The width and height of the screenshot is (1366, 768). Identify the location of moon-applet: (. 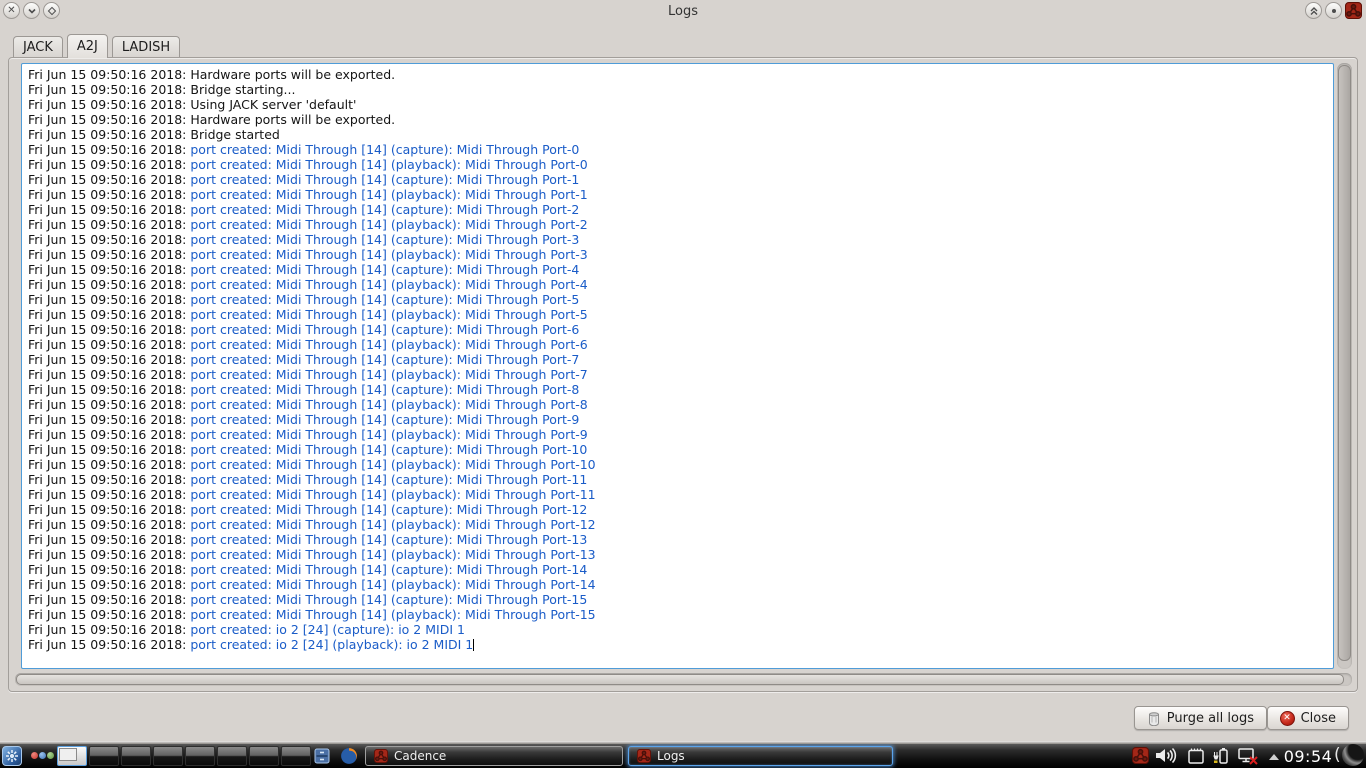
(1349, 755).